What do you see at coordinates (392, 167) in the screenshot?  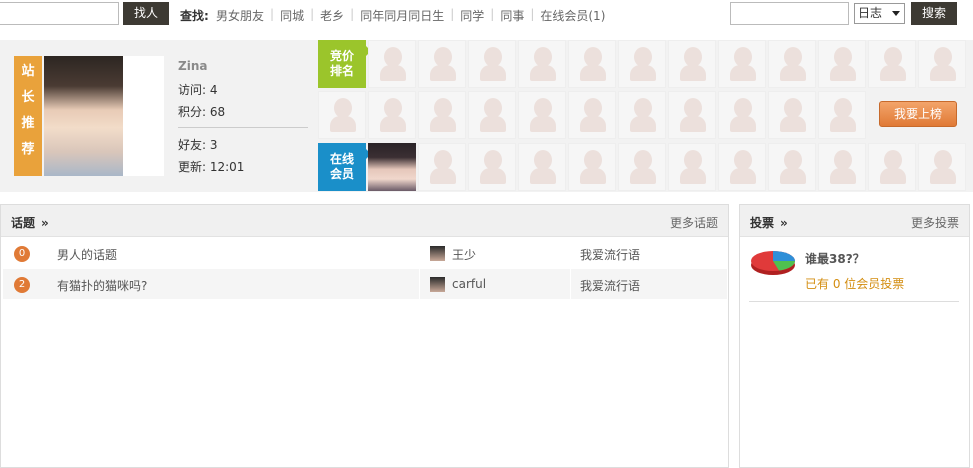 I see `online-member-avatar` at bounding box center [392, 167].